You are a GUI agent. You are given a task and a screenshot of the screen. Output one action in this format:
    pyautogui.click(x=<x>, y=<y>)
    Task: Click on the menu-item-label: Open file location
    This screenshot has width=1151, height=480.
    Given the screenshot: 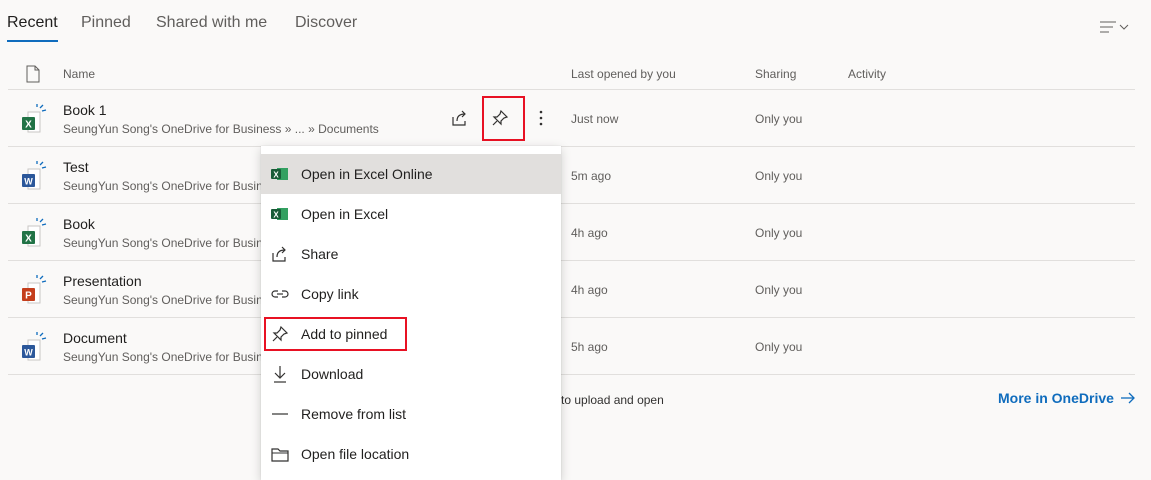 What is the action you would take?
    pyautogui.click(x=355, y=454)
    